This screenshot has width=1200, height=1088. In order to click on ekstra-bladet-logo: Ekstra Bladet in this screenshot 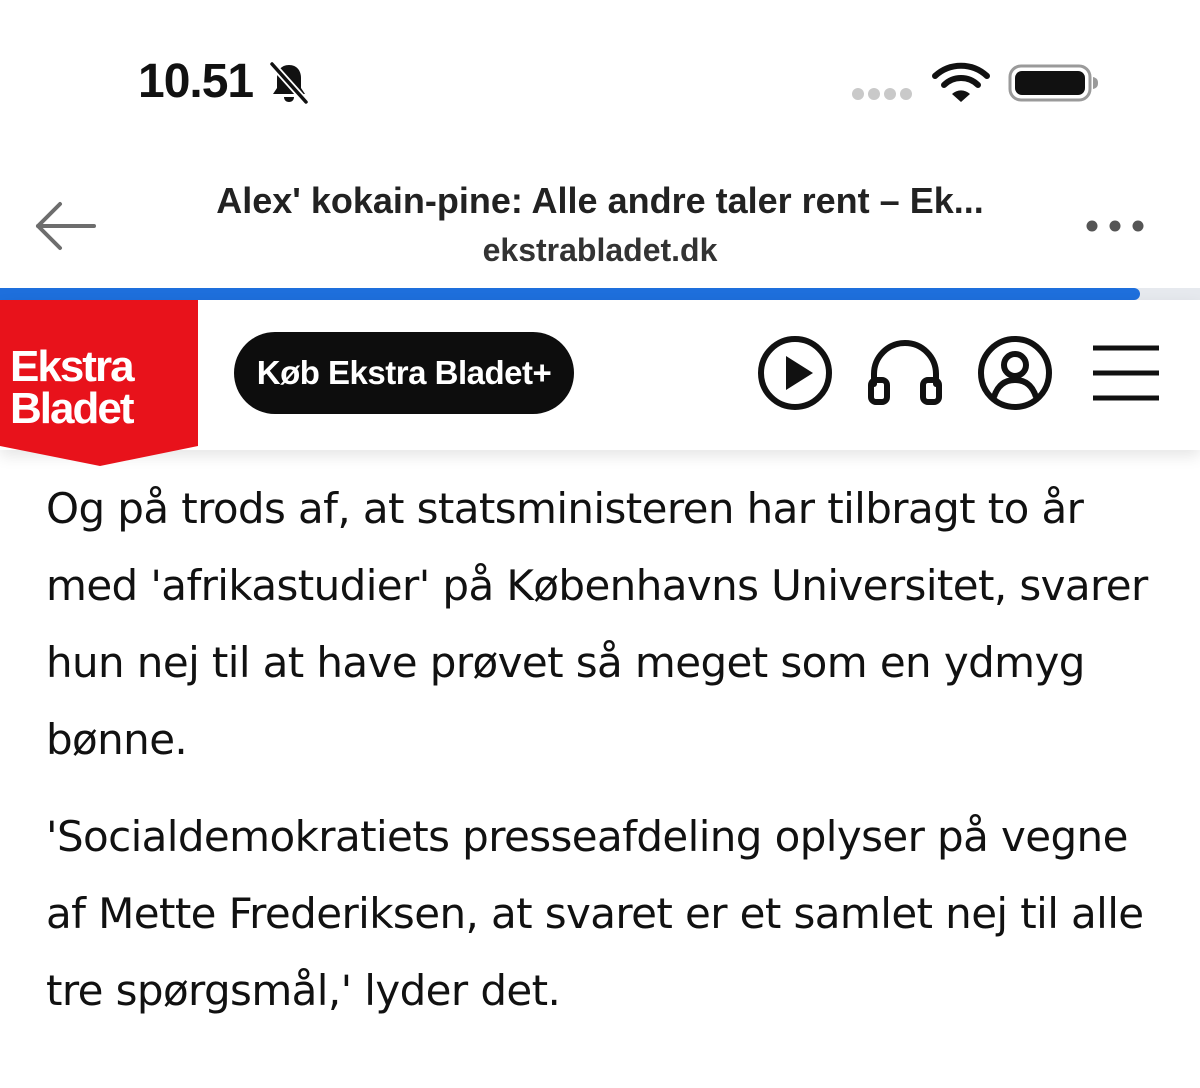, I will do `click(99, 383)`.